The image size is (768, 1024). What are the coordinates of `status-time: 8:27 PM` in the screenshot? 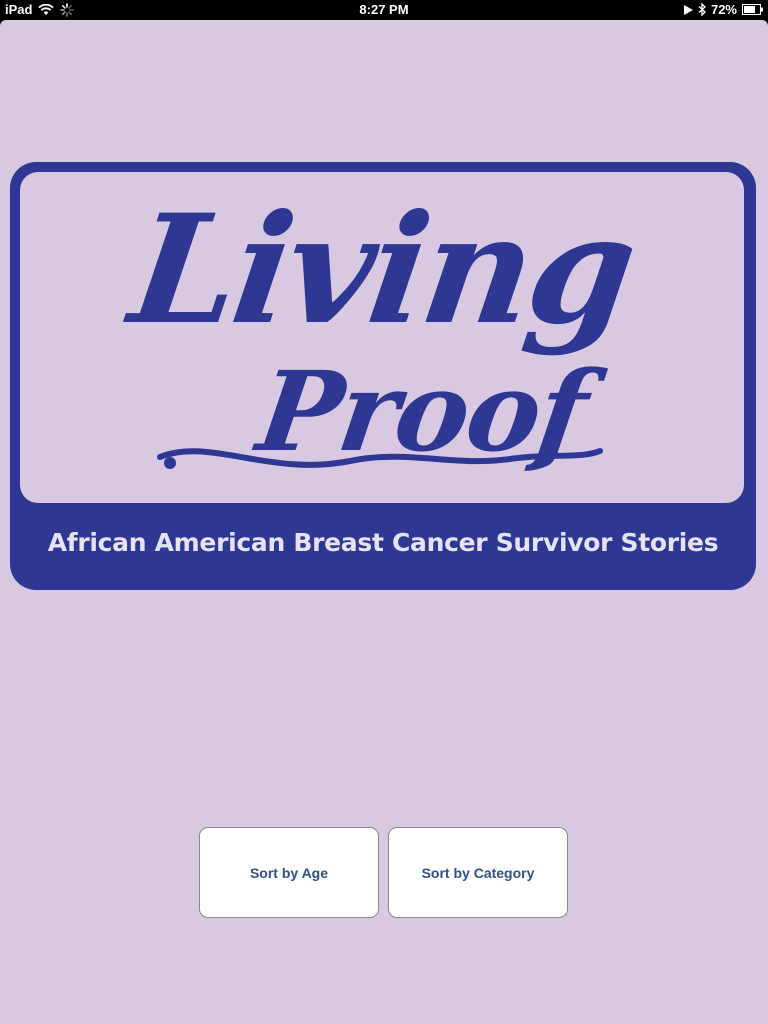 It's located at (384, 9).